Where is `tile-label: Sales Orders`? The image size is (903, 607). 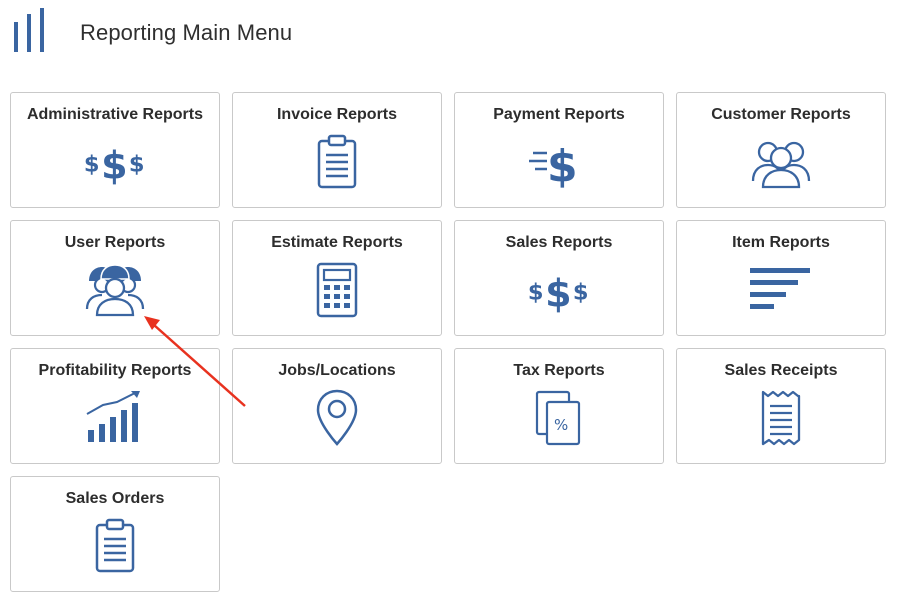
tile-label: Sales Orders is located at coordinates (115, 498).